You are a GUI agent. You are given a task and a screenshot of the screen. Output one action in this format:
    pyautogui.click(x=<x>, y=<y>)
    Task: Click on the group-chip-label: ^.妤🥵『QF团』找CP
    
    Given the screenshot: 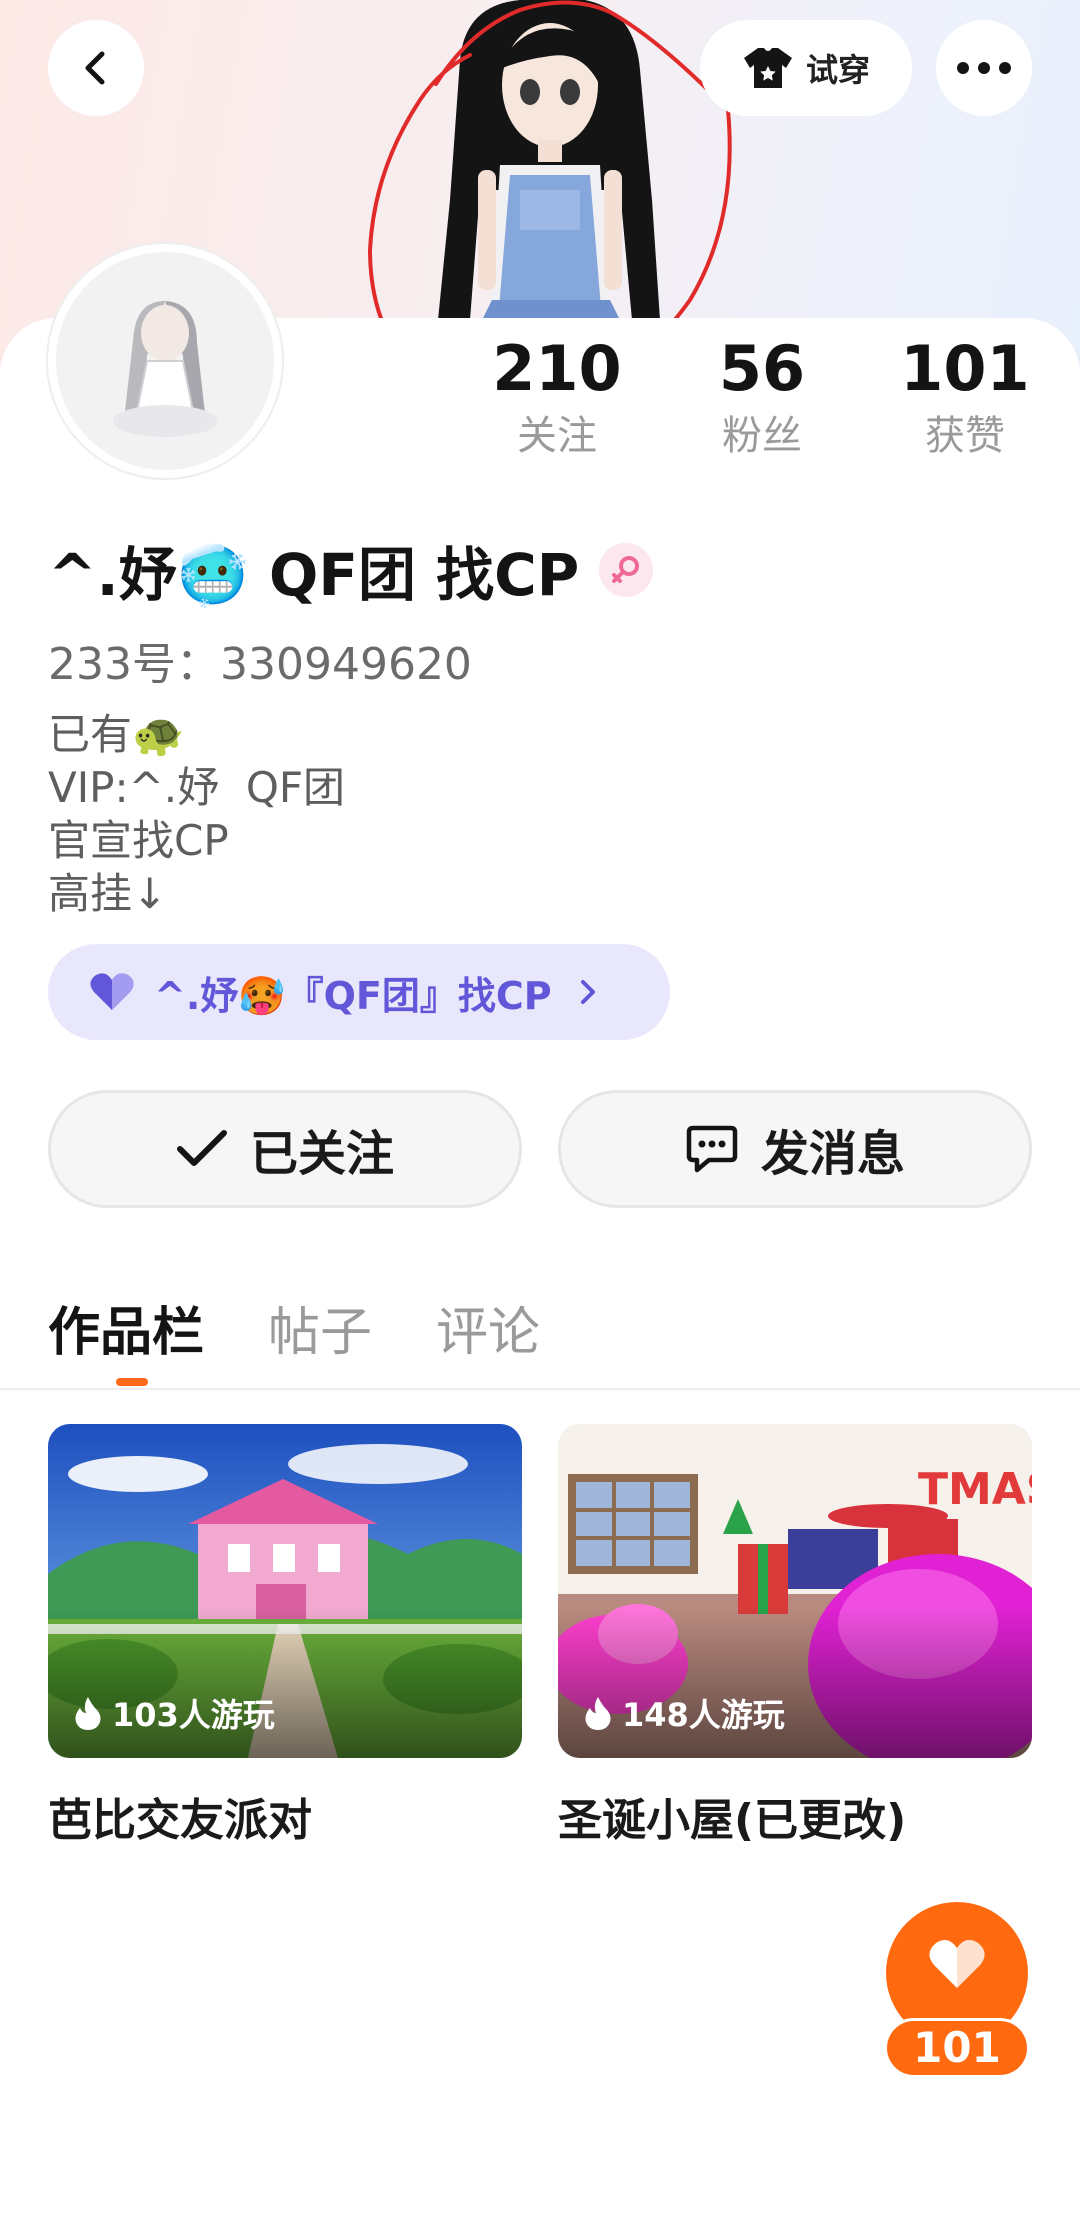 What is the action you would take?
    pyautogui.click(x=353, y=995)
    